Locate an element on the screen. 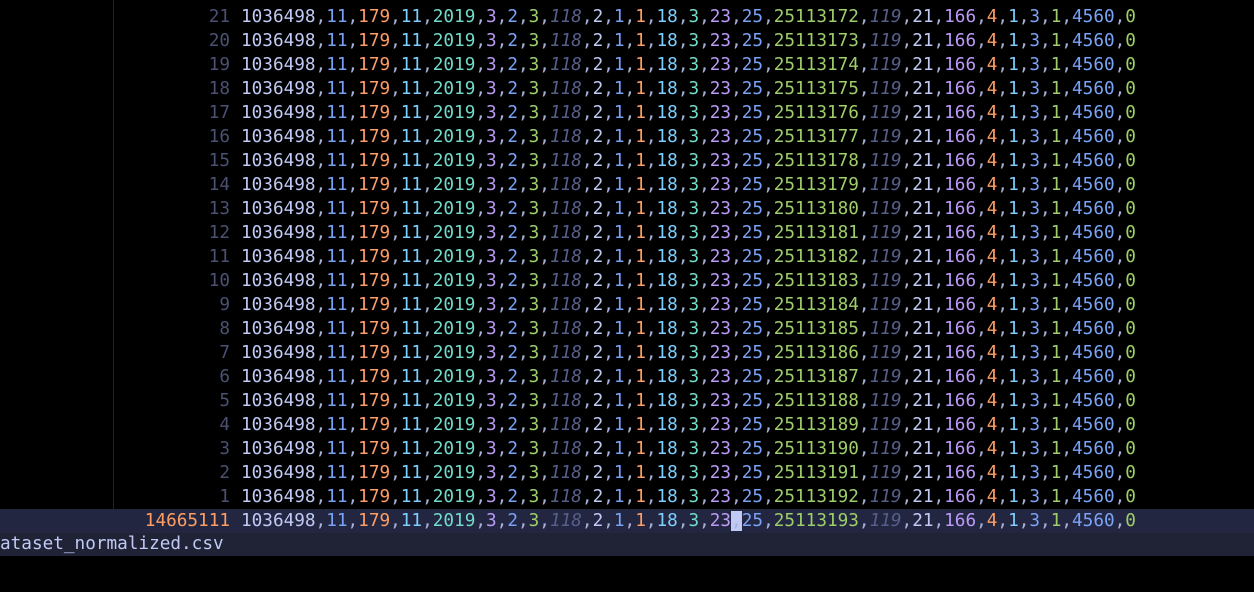 The image size is (1254, 592). csv-field: 2 is located at coordinates (512, 209).